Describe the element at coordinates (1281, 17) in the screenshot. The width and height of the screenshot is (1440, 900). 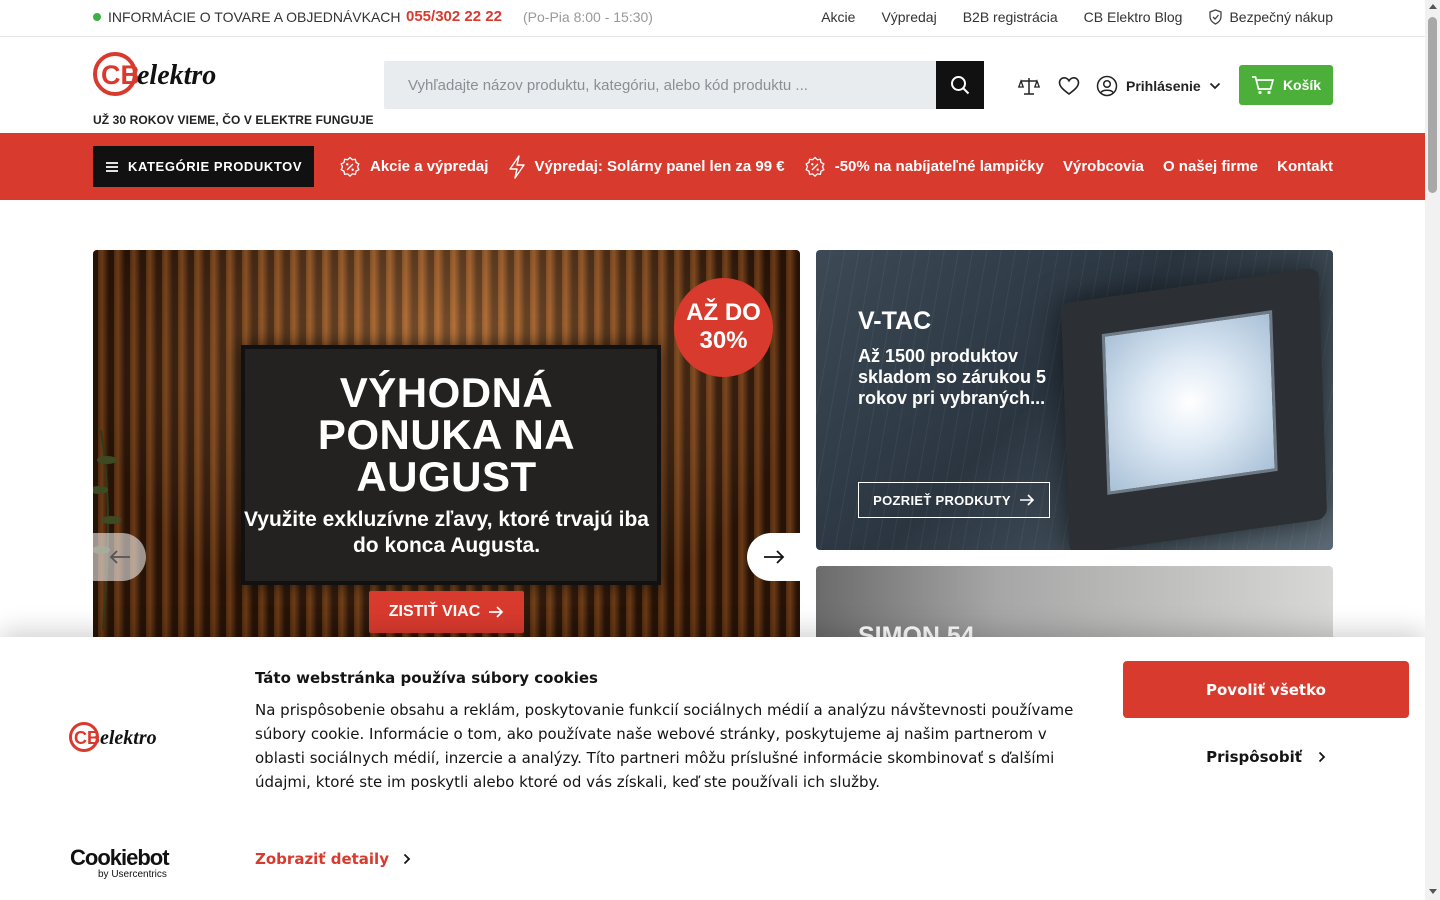
I see `secure-label: Bezpečný nákup` at that location.